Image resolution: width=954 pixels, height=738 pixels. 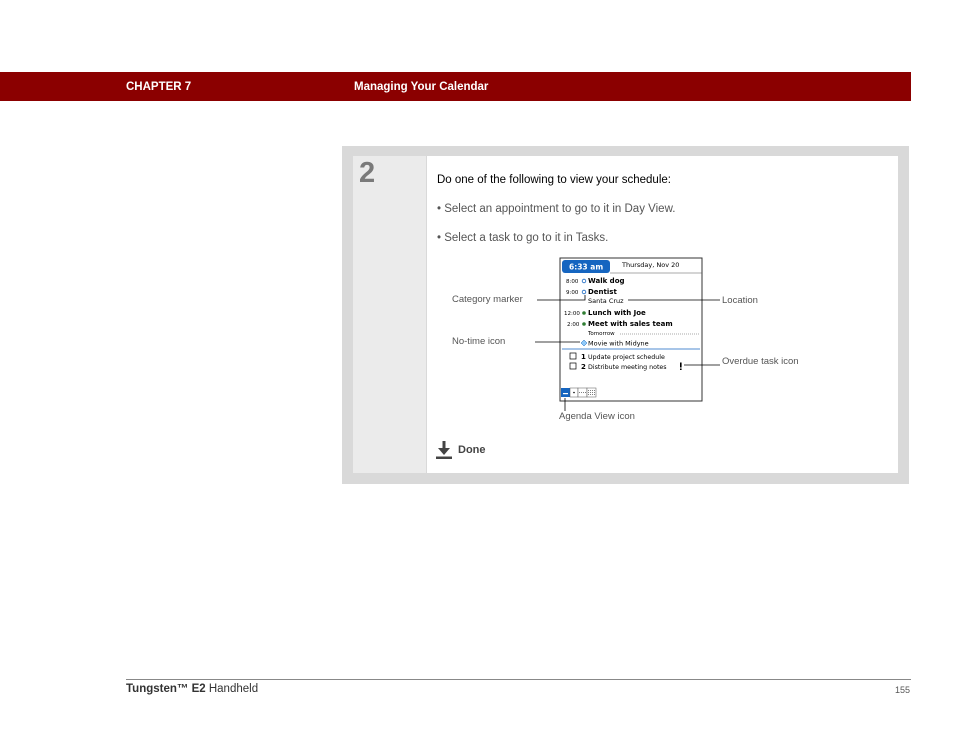 What do you see at coordinates (367, 173) in the screenshot?
I see `step-number: 2` at bounding box center [367, 173].